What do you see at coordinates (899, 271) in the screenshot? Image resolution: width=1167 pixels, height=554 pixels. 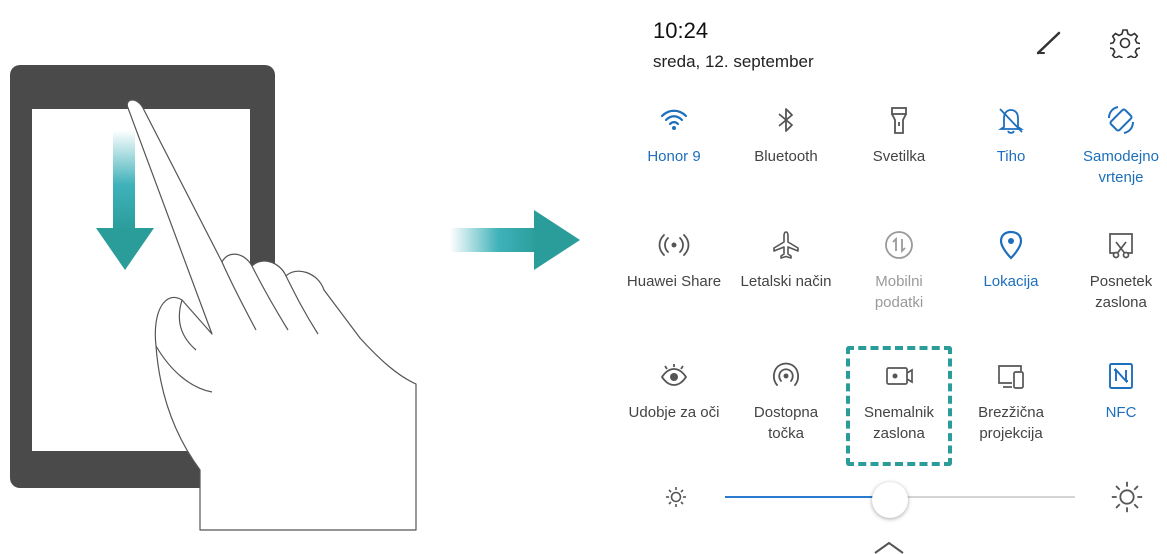 I see `tile-mobile-data: Mobilni podatki` at bounding box center [899, 271].